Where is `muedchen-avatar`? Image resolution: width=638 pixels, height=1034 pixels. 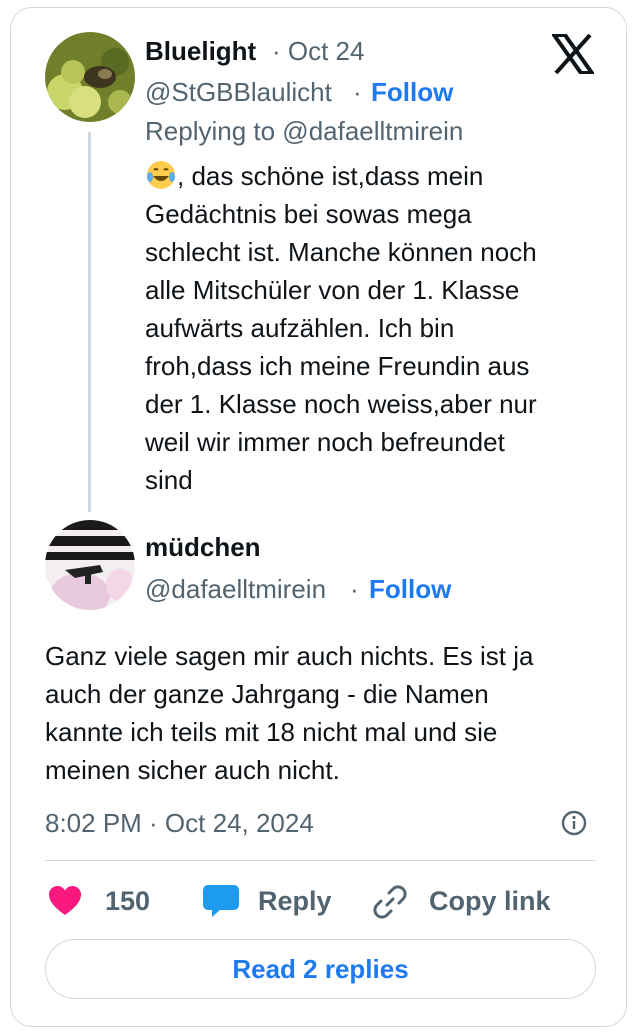
muedchen-avatar is located at coordinates (90, 565).